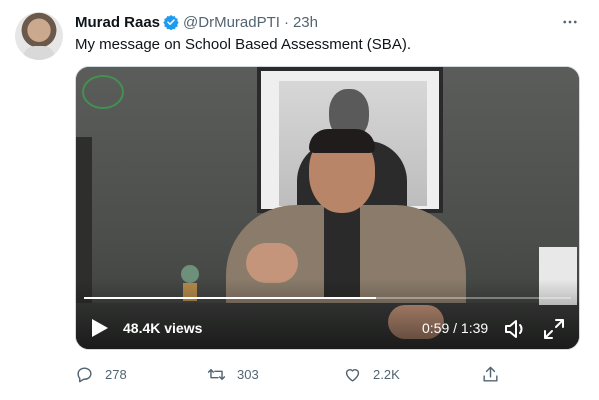 The width and height of the screenshot is (599, 400). I want to click on play-button, so click(100, 328).